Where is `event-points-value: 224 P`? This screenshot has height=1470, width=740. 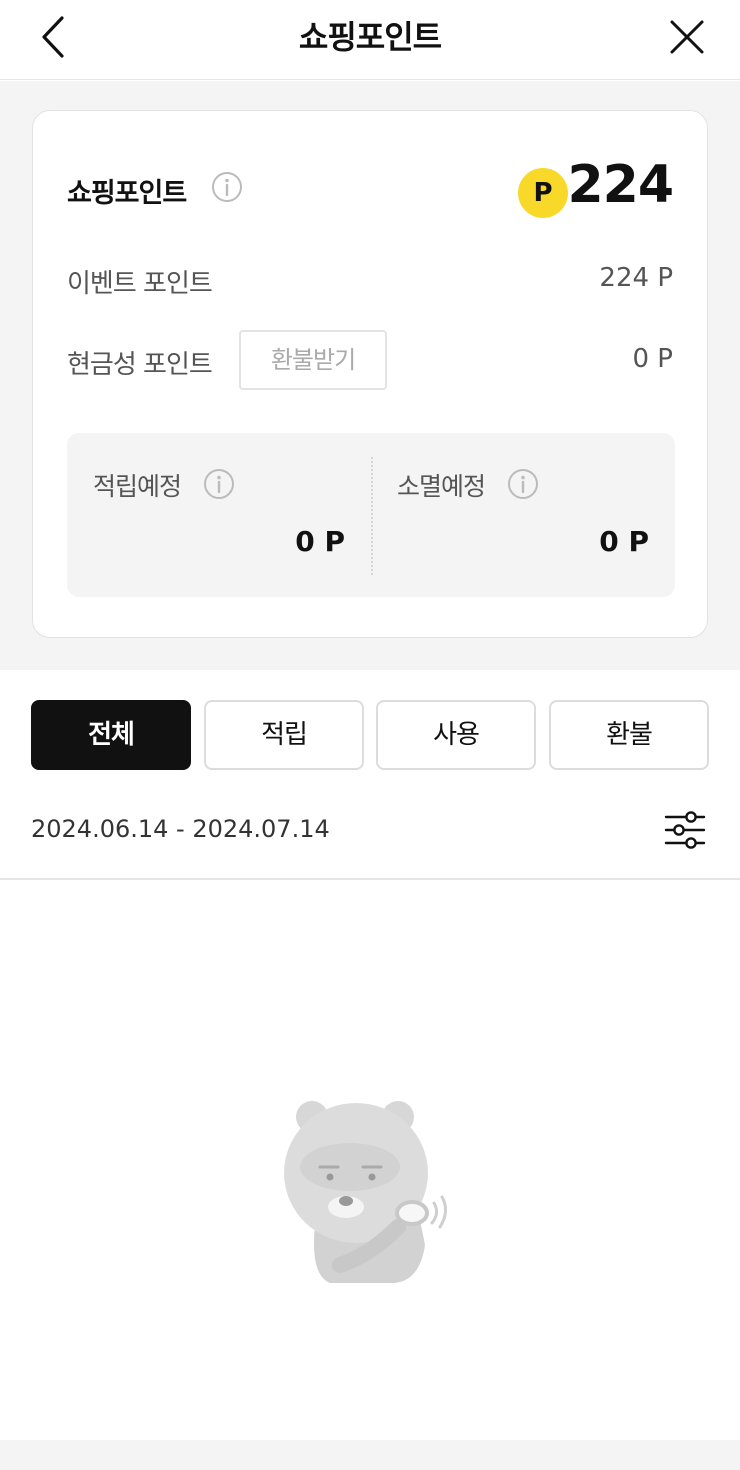 event-points-value: 224 P is located at coordinates (636, 278).